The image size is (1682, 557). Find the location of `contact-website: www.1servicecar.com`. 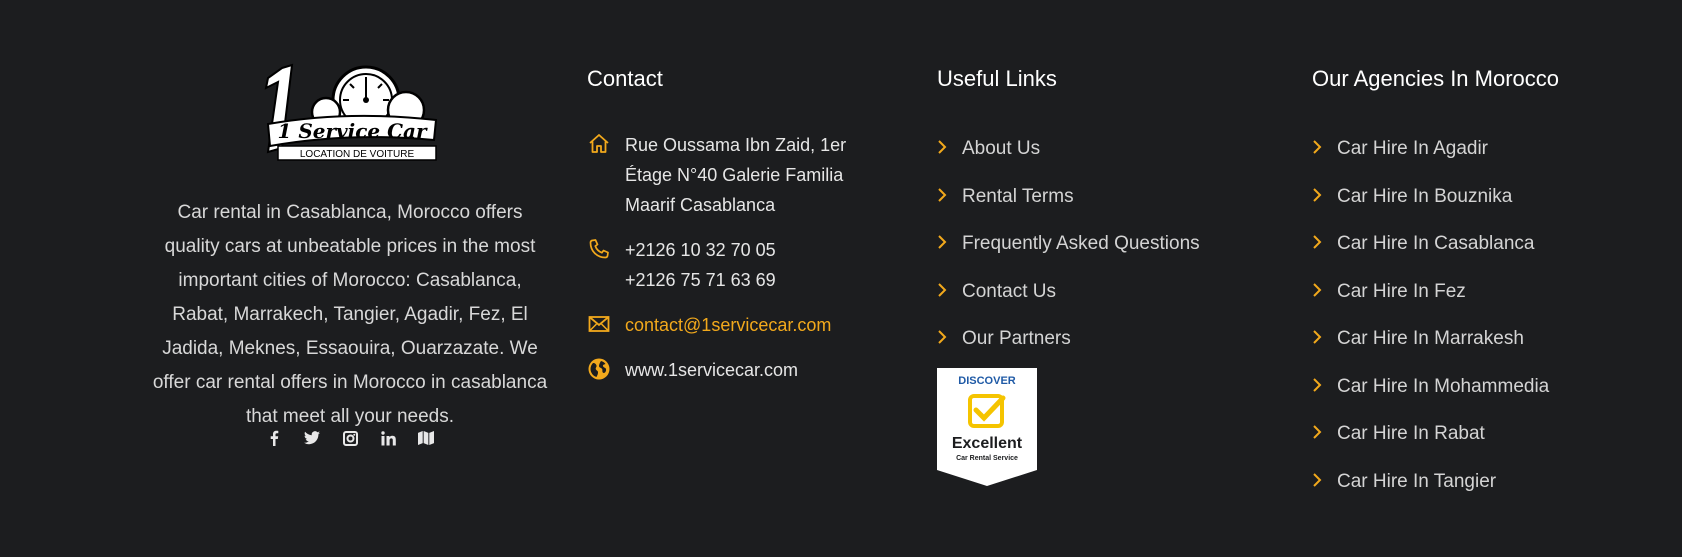

contact-website: www.1servicecar.com is located at coordinates (692, 370).